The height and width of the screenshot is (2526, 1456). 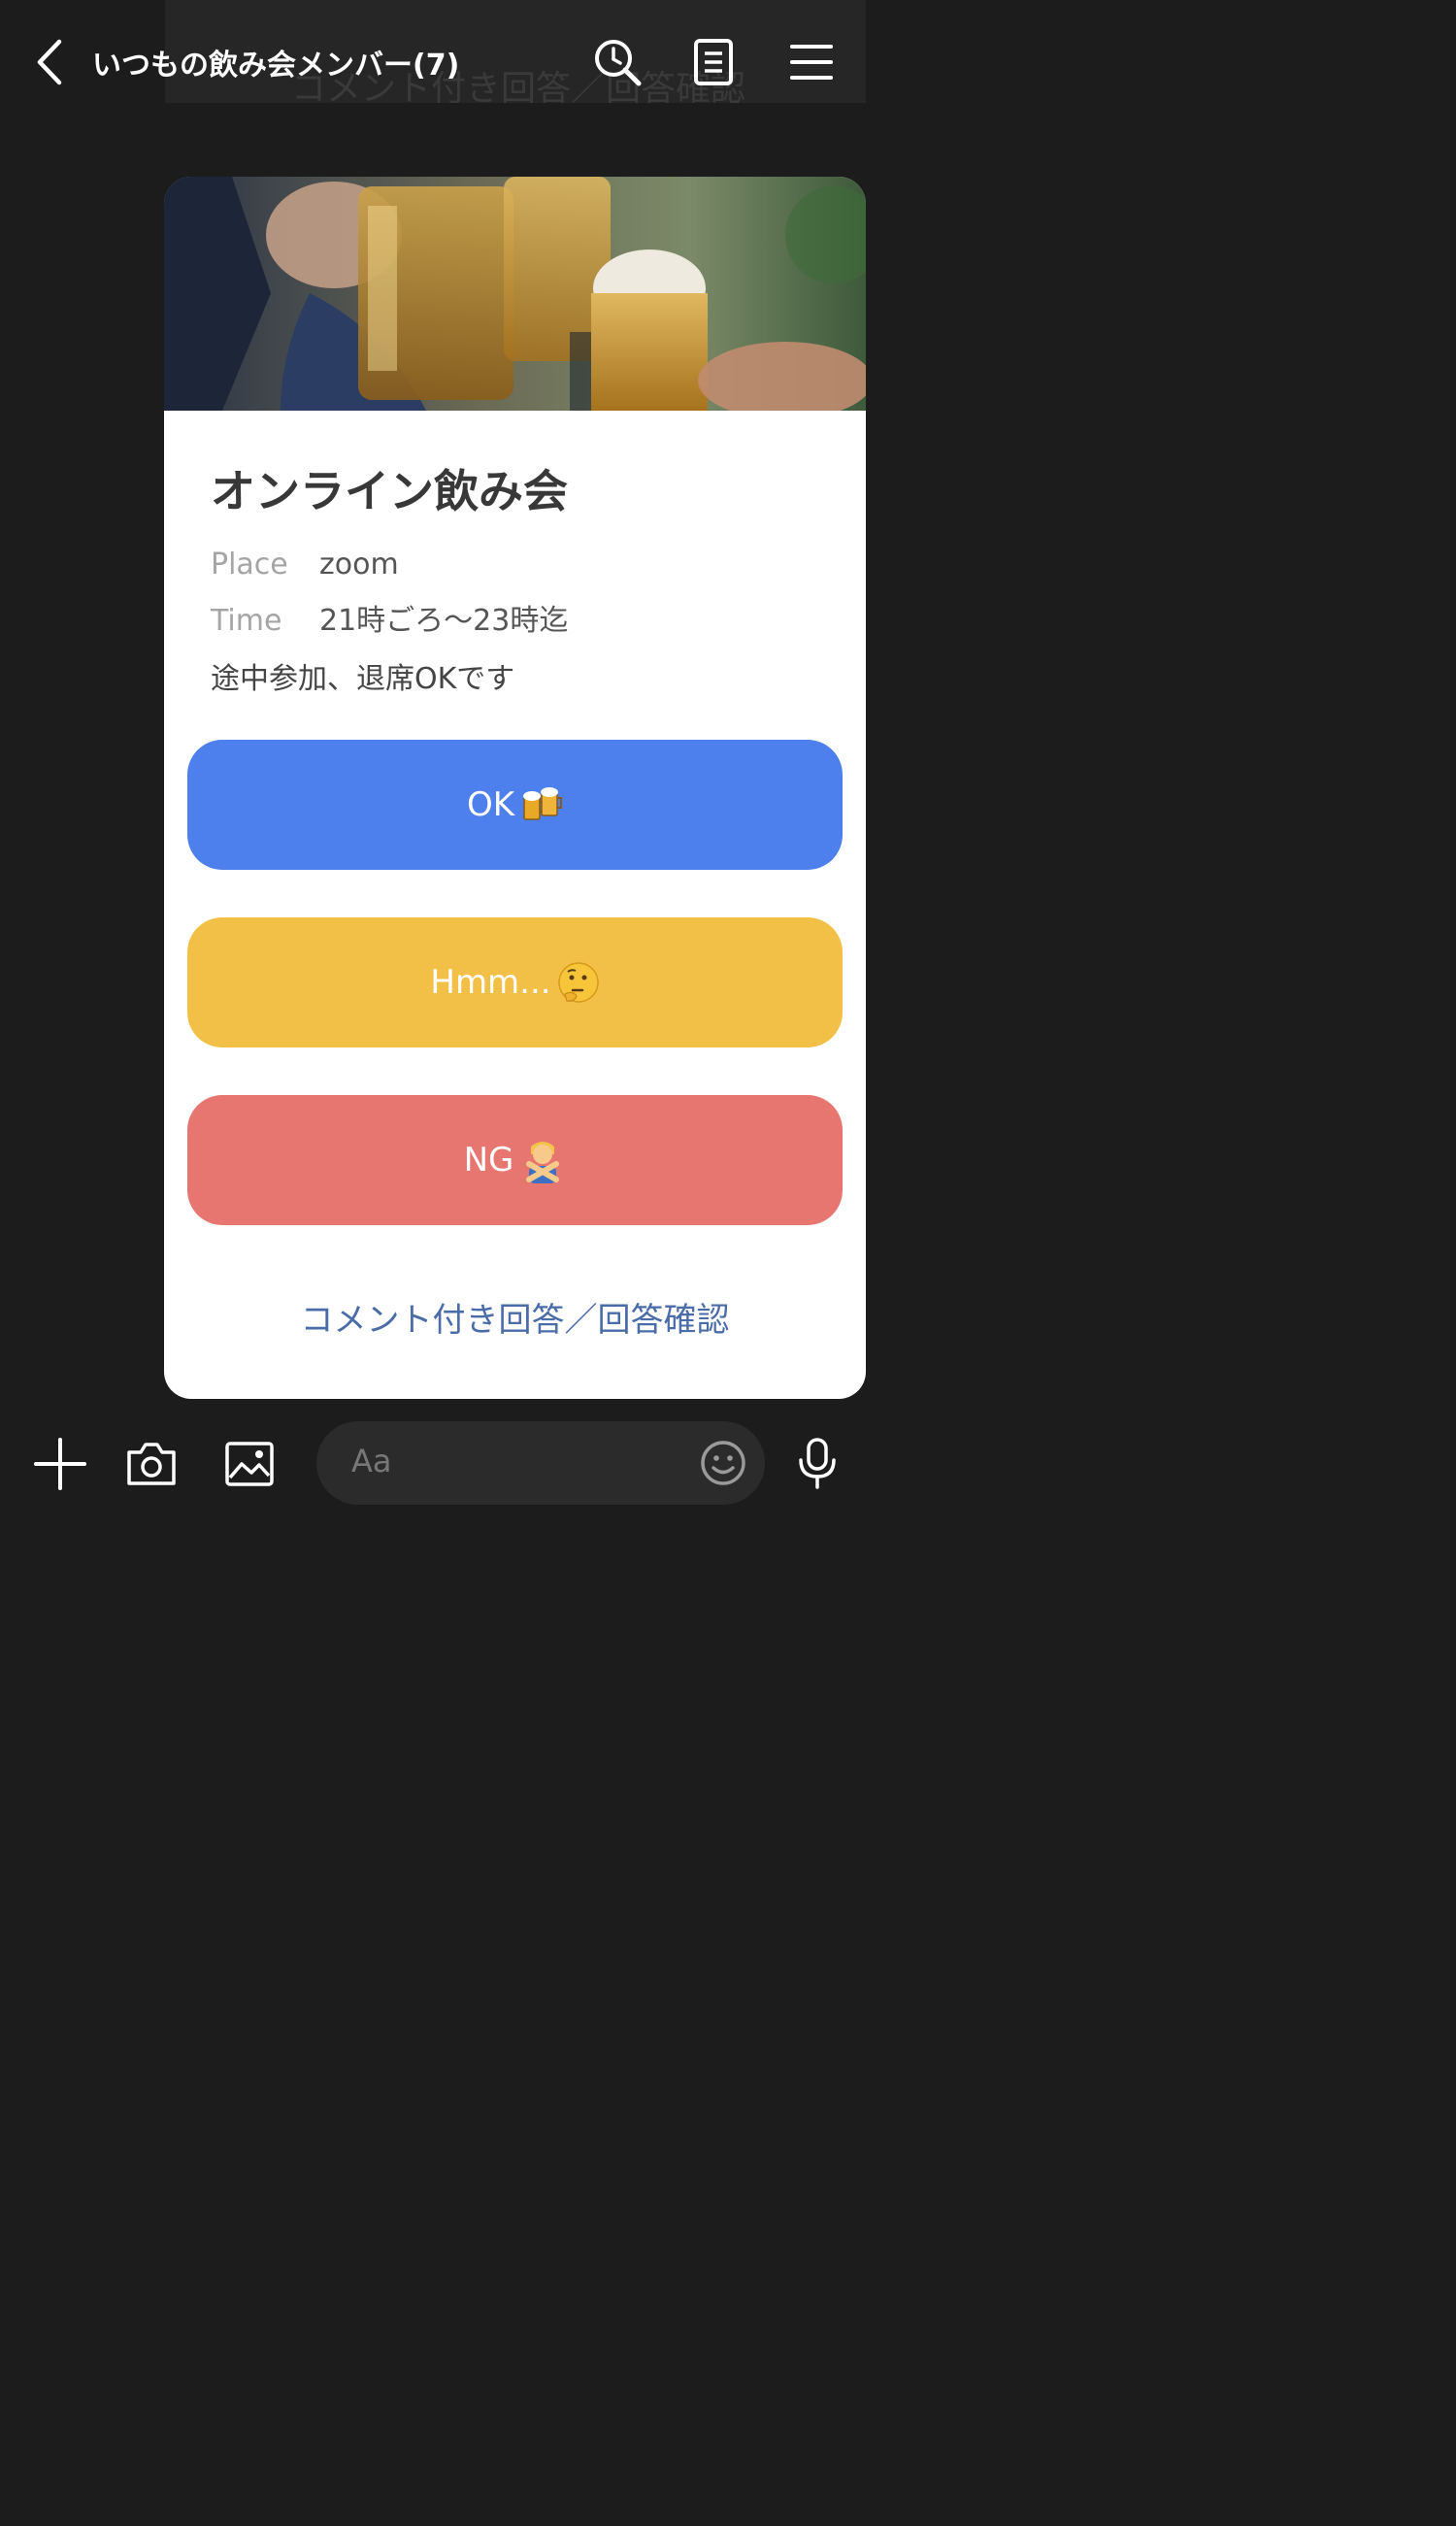 What do you see at coordinates (305, 565) in the screenshot?
I see `info-row-place: Place zoom` at bounding box center [305, 565].